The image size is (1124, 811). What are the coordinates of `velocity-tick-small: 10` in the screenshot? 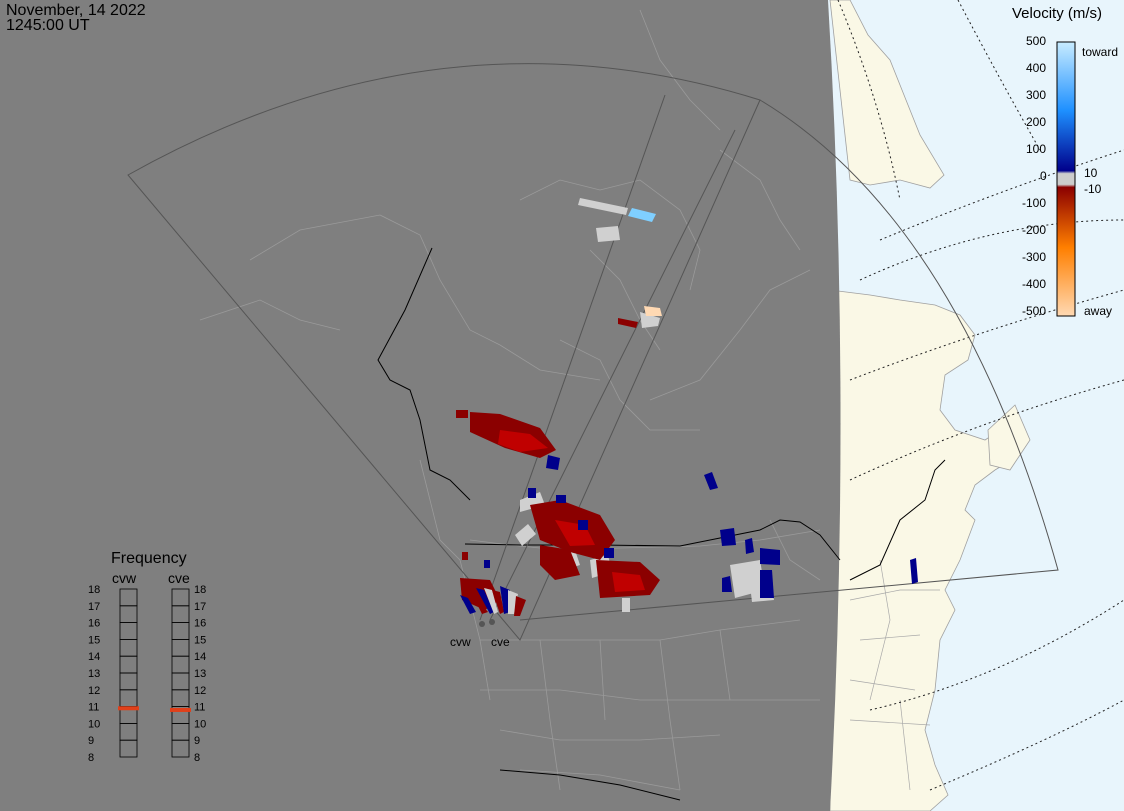 It's located at (1091, 173).